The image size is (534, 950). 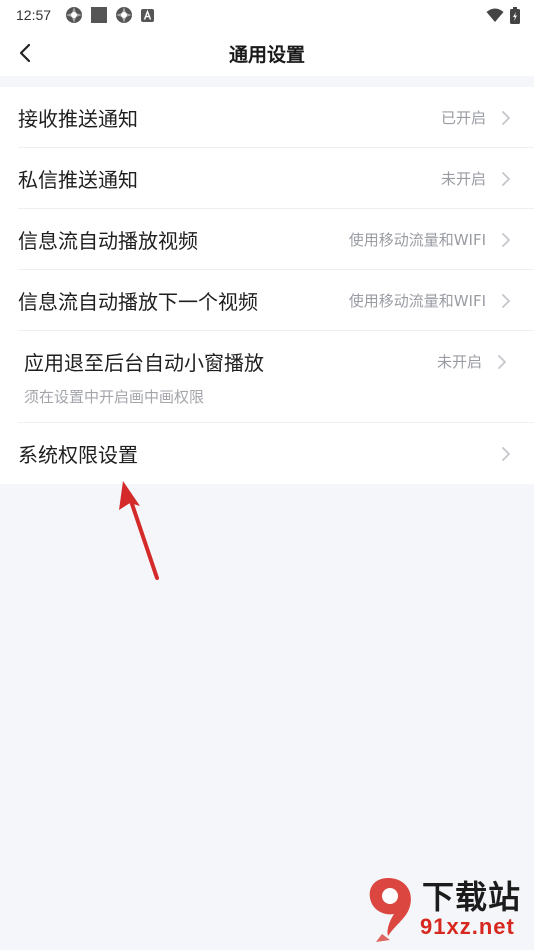 I want to click on setting-row-feed-autoplay-next: 信息流自动播放下一个视频 使用移动流量和WIFI, so click(x=267, y=300).